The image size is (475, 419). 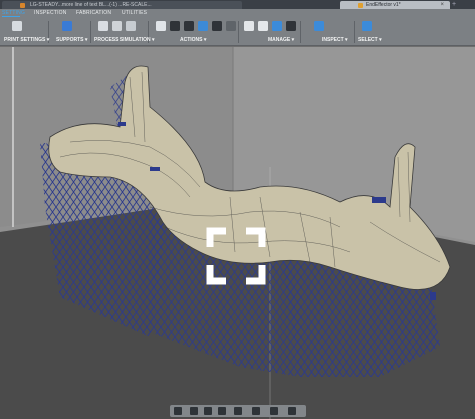 I want to click on grid-icon, so click(x=256, y=411).